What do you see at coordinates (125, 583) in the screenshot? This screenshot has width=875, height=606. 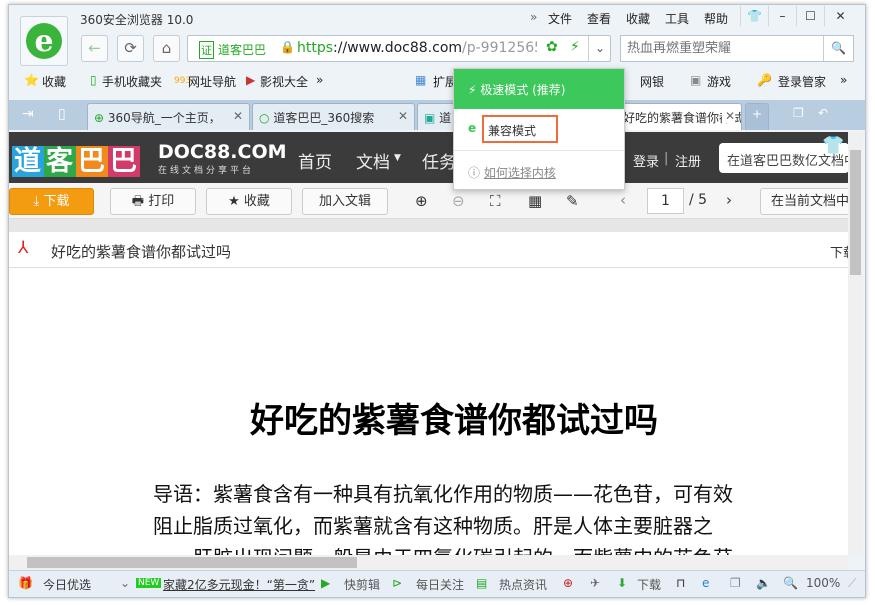 I see `expand-icon: ⌄` at bounding box center [125, 583].